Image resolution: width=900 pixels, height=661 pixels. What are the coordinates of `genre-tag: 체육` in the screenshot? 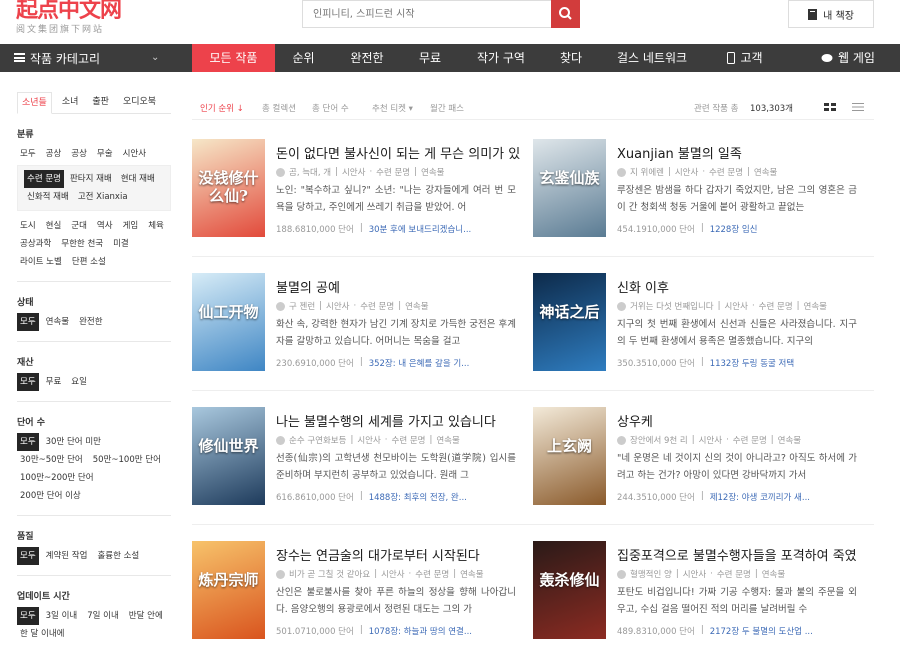 It's located at (156, 226).